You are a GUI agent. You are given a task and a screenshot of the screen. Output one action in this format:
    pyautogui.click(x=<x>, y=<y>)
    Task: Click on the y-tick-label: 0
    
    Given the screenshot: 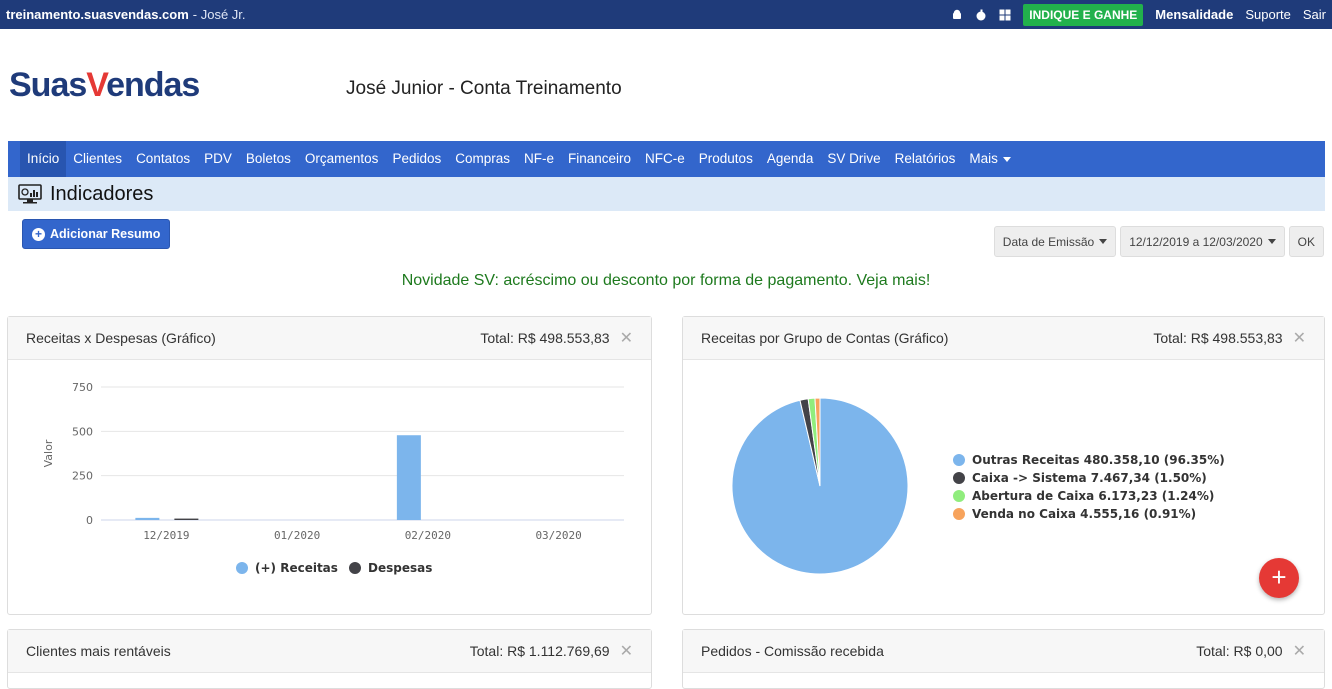 What is the action you would take?
    pyautogui.click(x=89, y=520)
    